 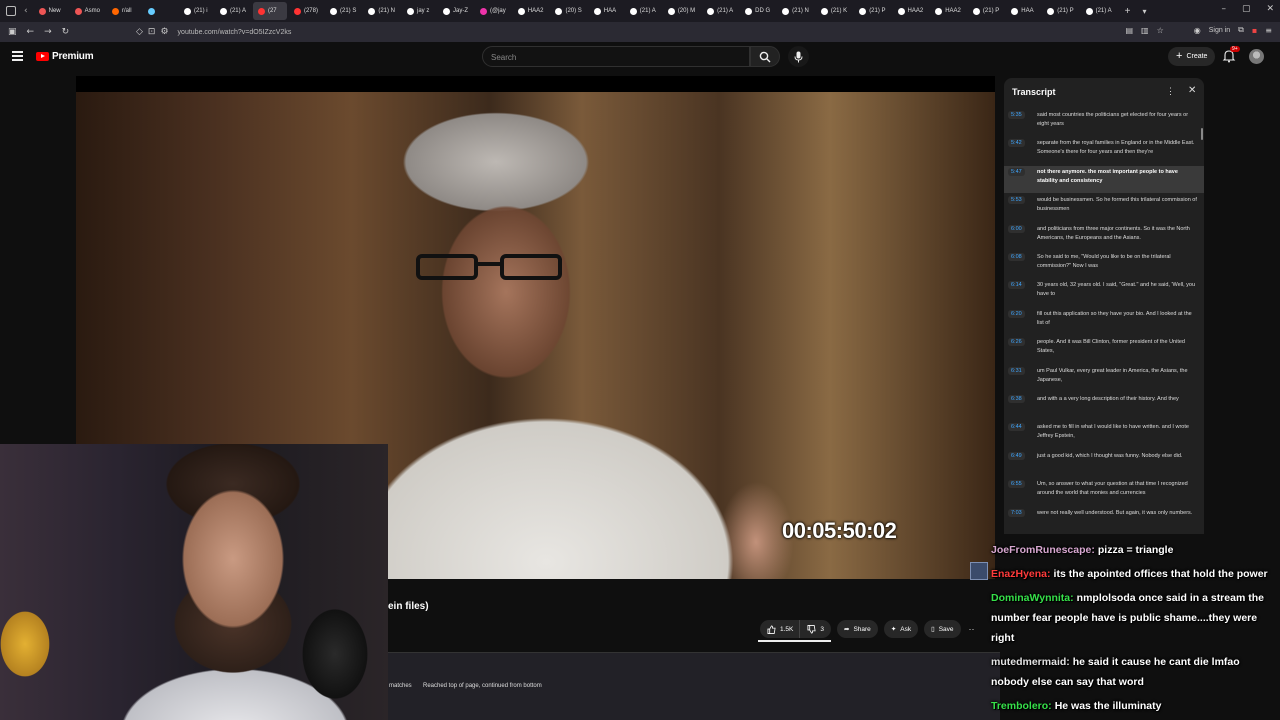 I want to click on tab-list-menu-icon: ▾, so click(x=1144, y=11).